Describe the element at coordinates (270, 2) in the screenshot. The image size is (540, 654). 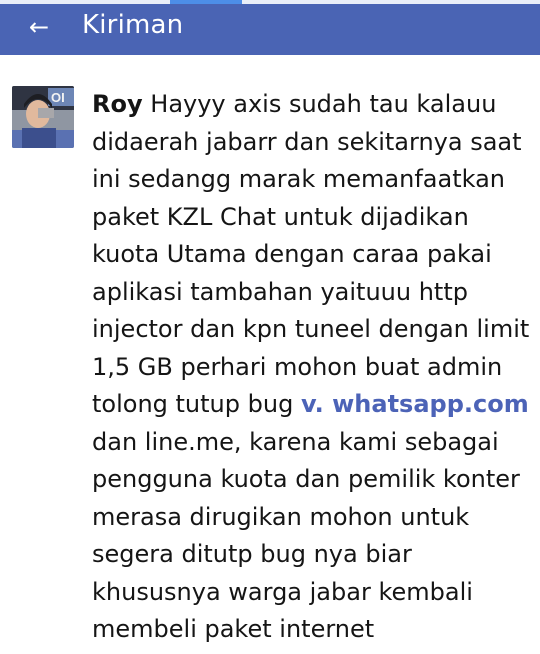
I see `status-strip` at that location.